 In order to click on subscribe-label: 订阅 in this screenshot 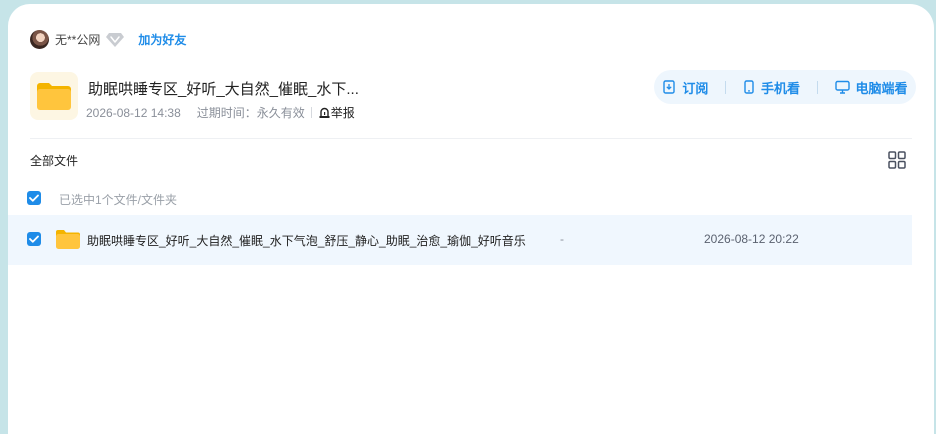, I will do `click(695, 88)`.